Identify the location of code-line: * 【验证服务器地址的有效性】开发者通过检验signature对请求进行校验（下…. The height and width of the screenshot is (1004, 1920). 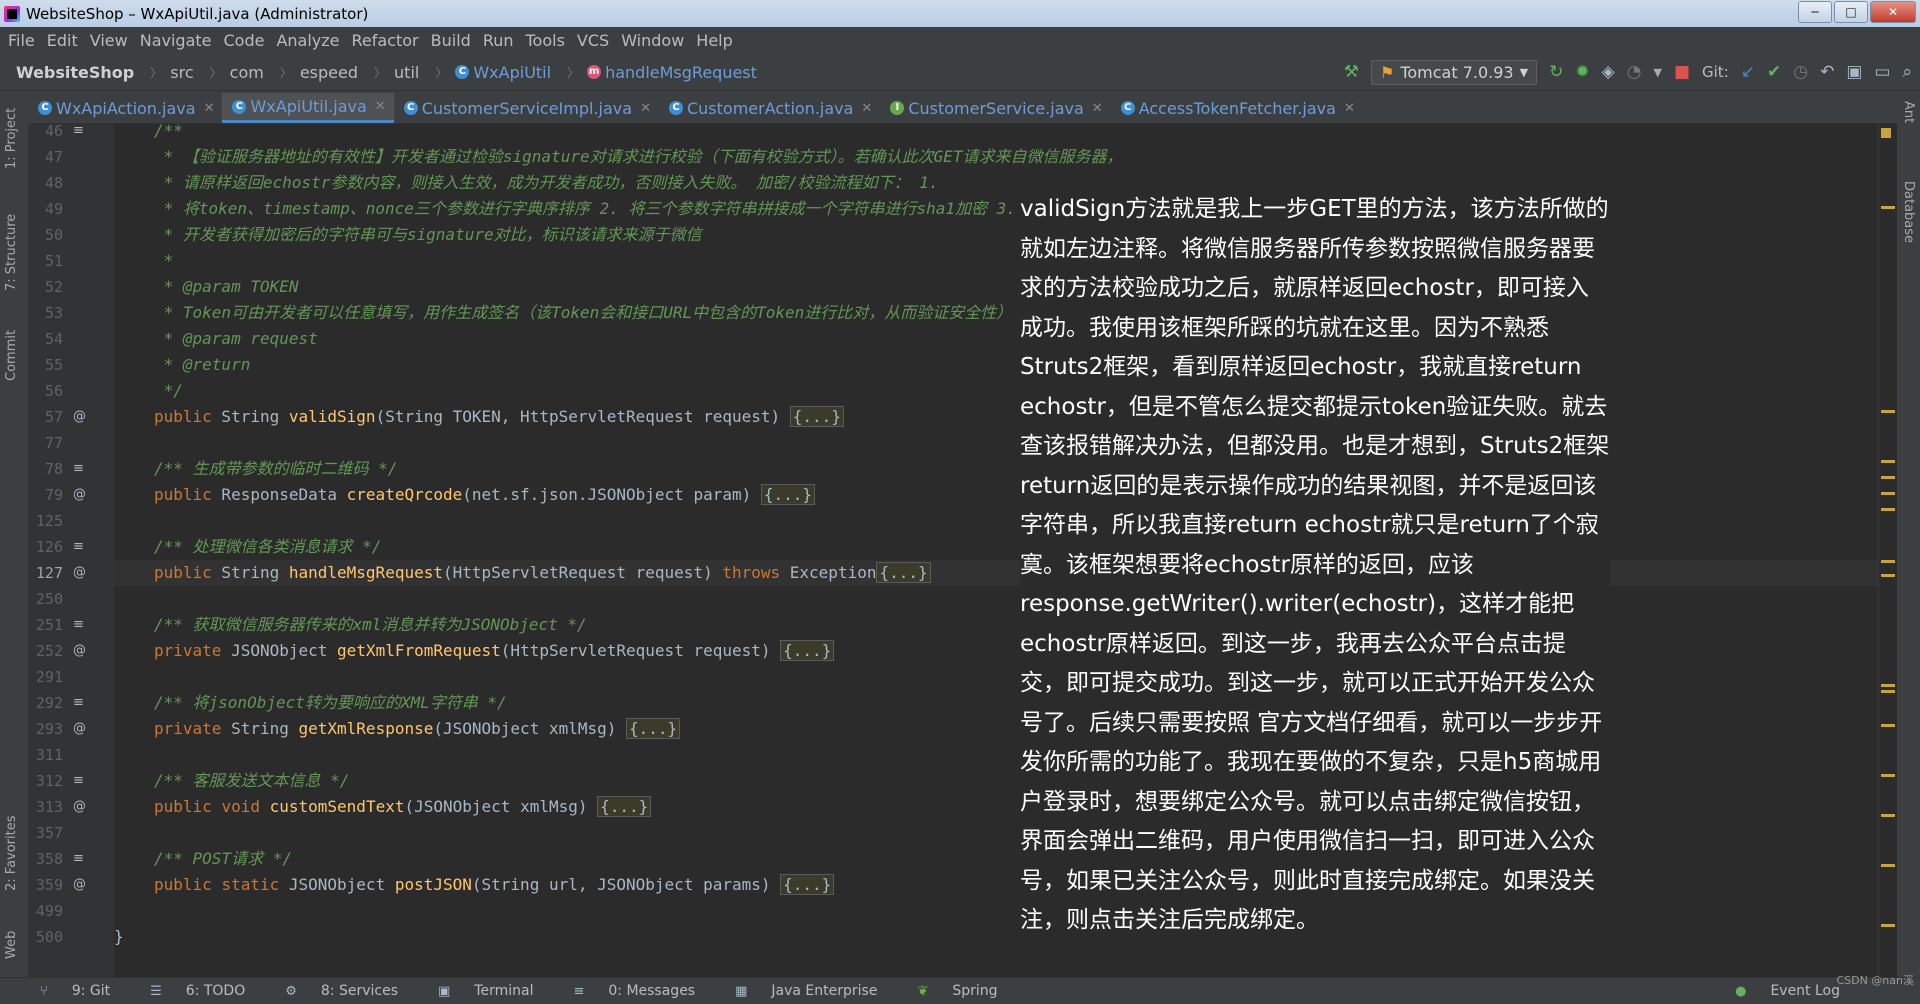
(996, 157).